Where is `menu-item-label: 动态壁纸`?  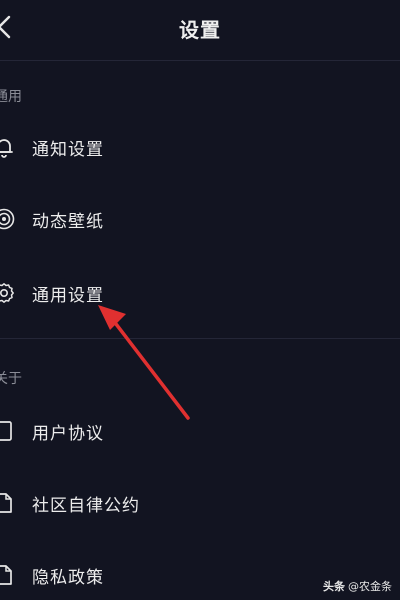
menu-item-label: 动态壁纸 is located at coordinates (68, 222).